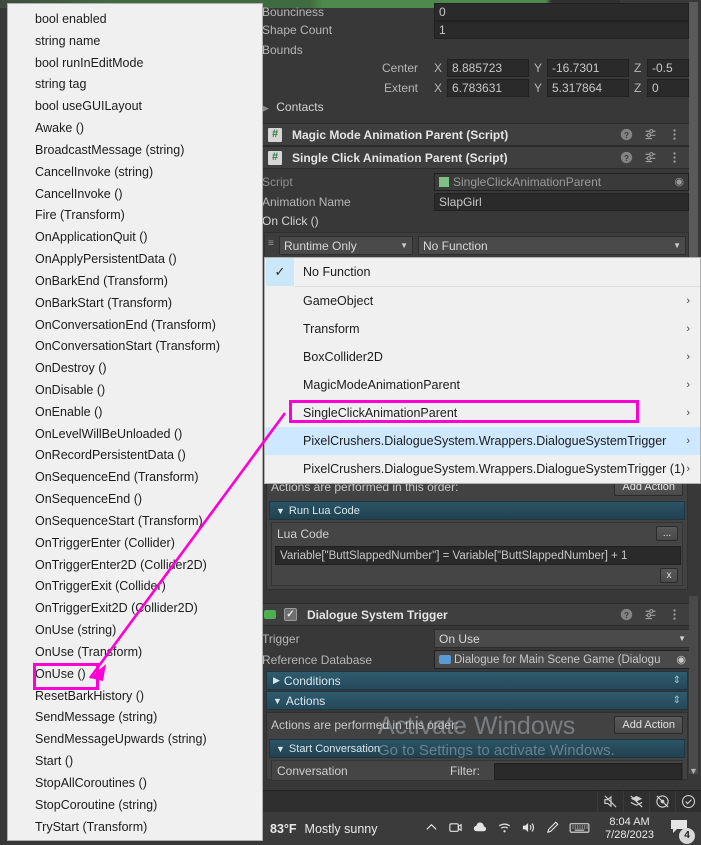  I want to click on conditions-foldout: ▶ Conditions ⇕, so click(477, 680).